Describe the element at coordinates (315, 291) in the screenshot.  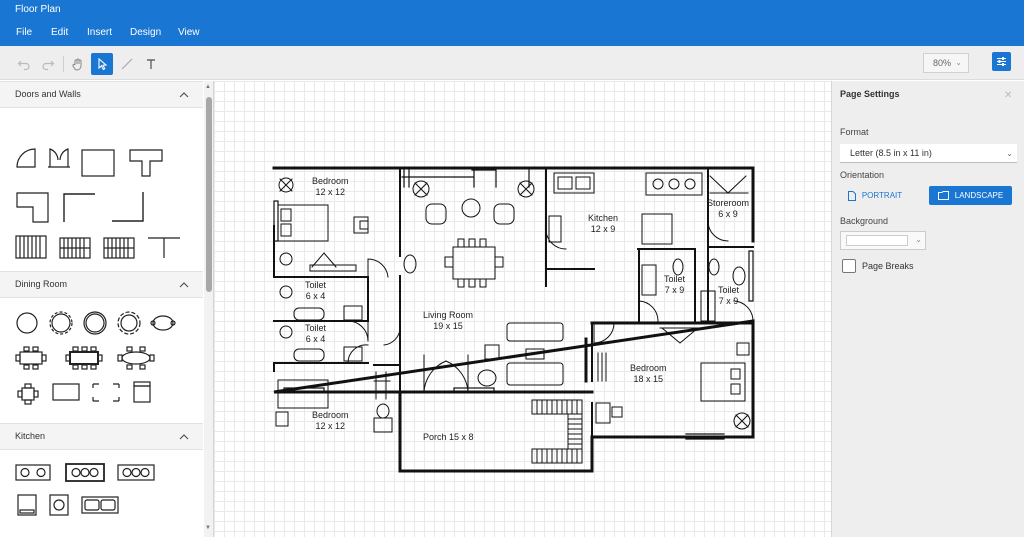
I see `room-label-toilet-1: Toilet 6 x 4` at that location.